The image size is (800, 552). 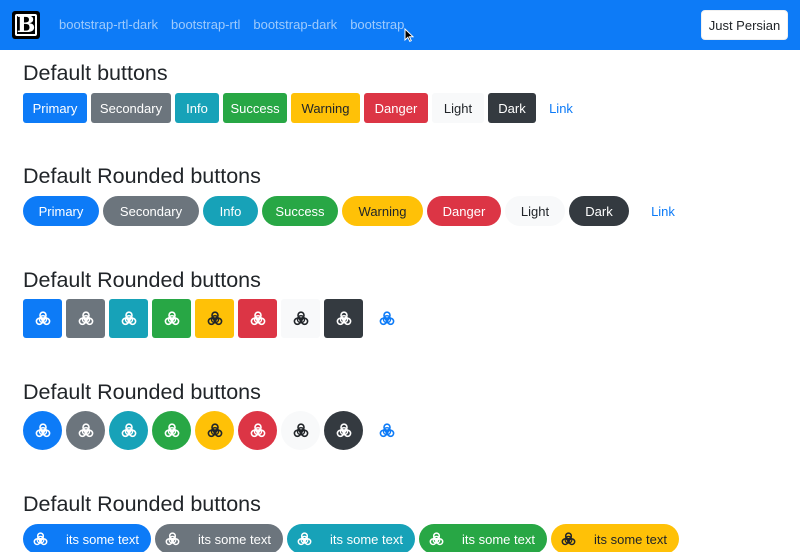 What do you see at coordinates (382, 211) in the screenshot?
I see `warning-rounded-button: Warning` at bounding box center [382, 211].